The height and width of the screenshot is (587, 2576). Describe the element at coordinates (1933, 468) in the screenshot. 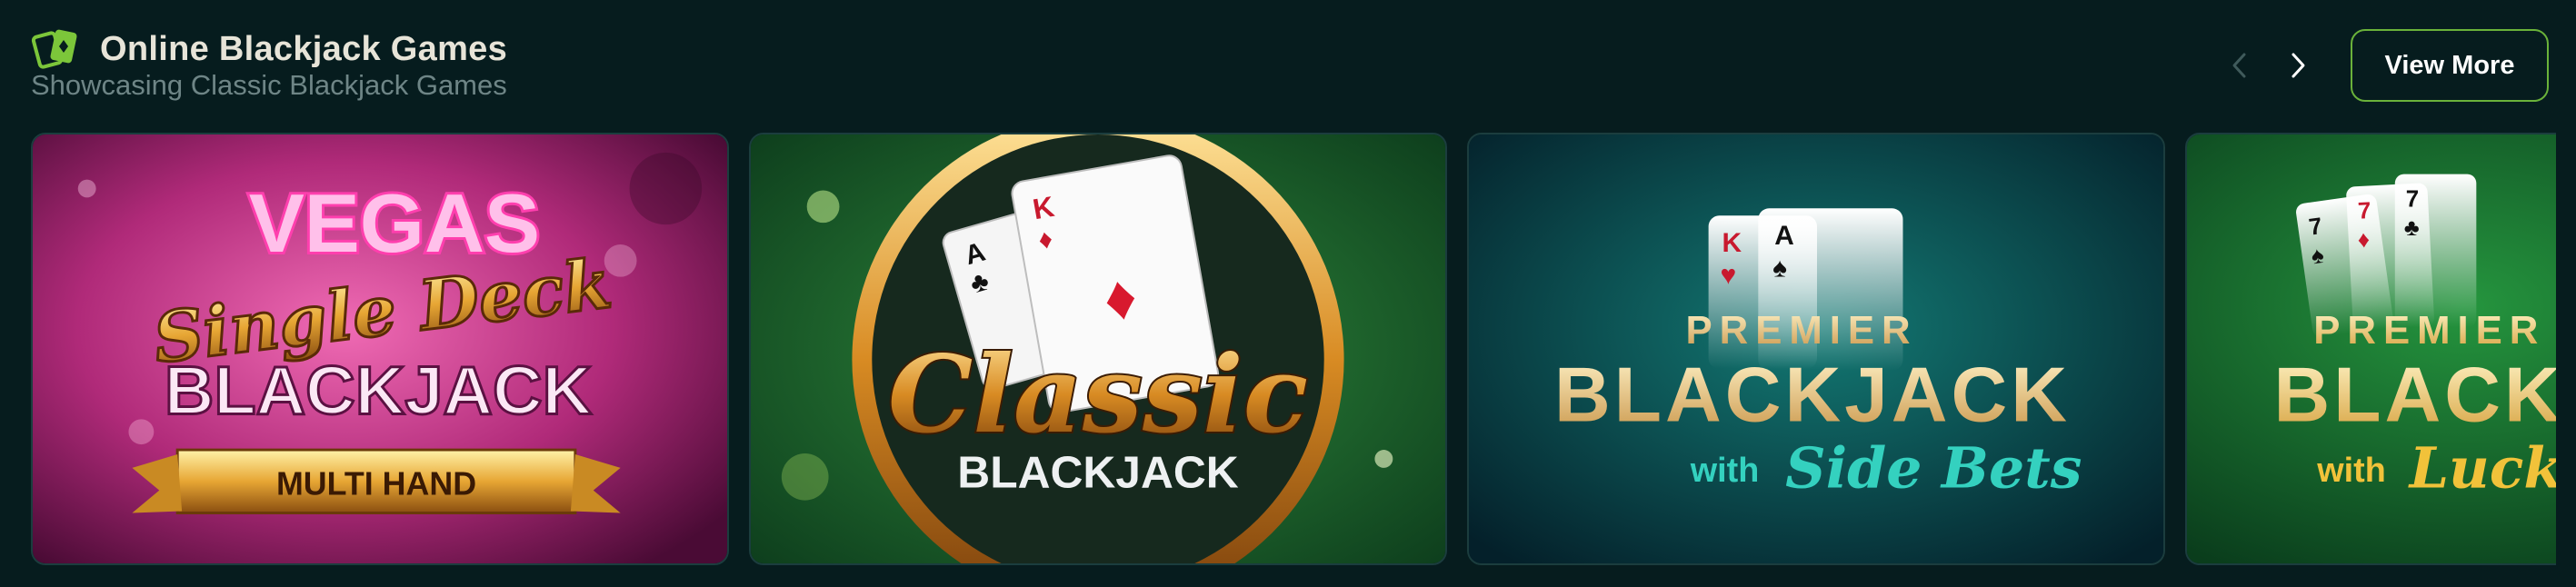

I see `game-title-script: Side Bets` at that location.